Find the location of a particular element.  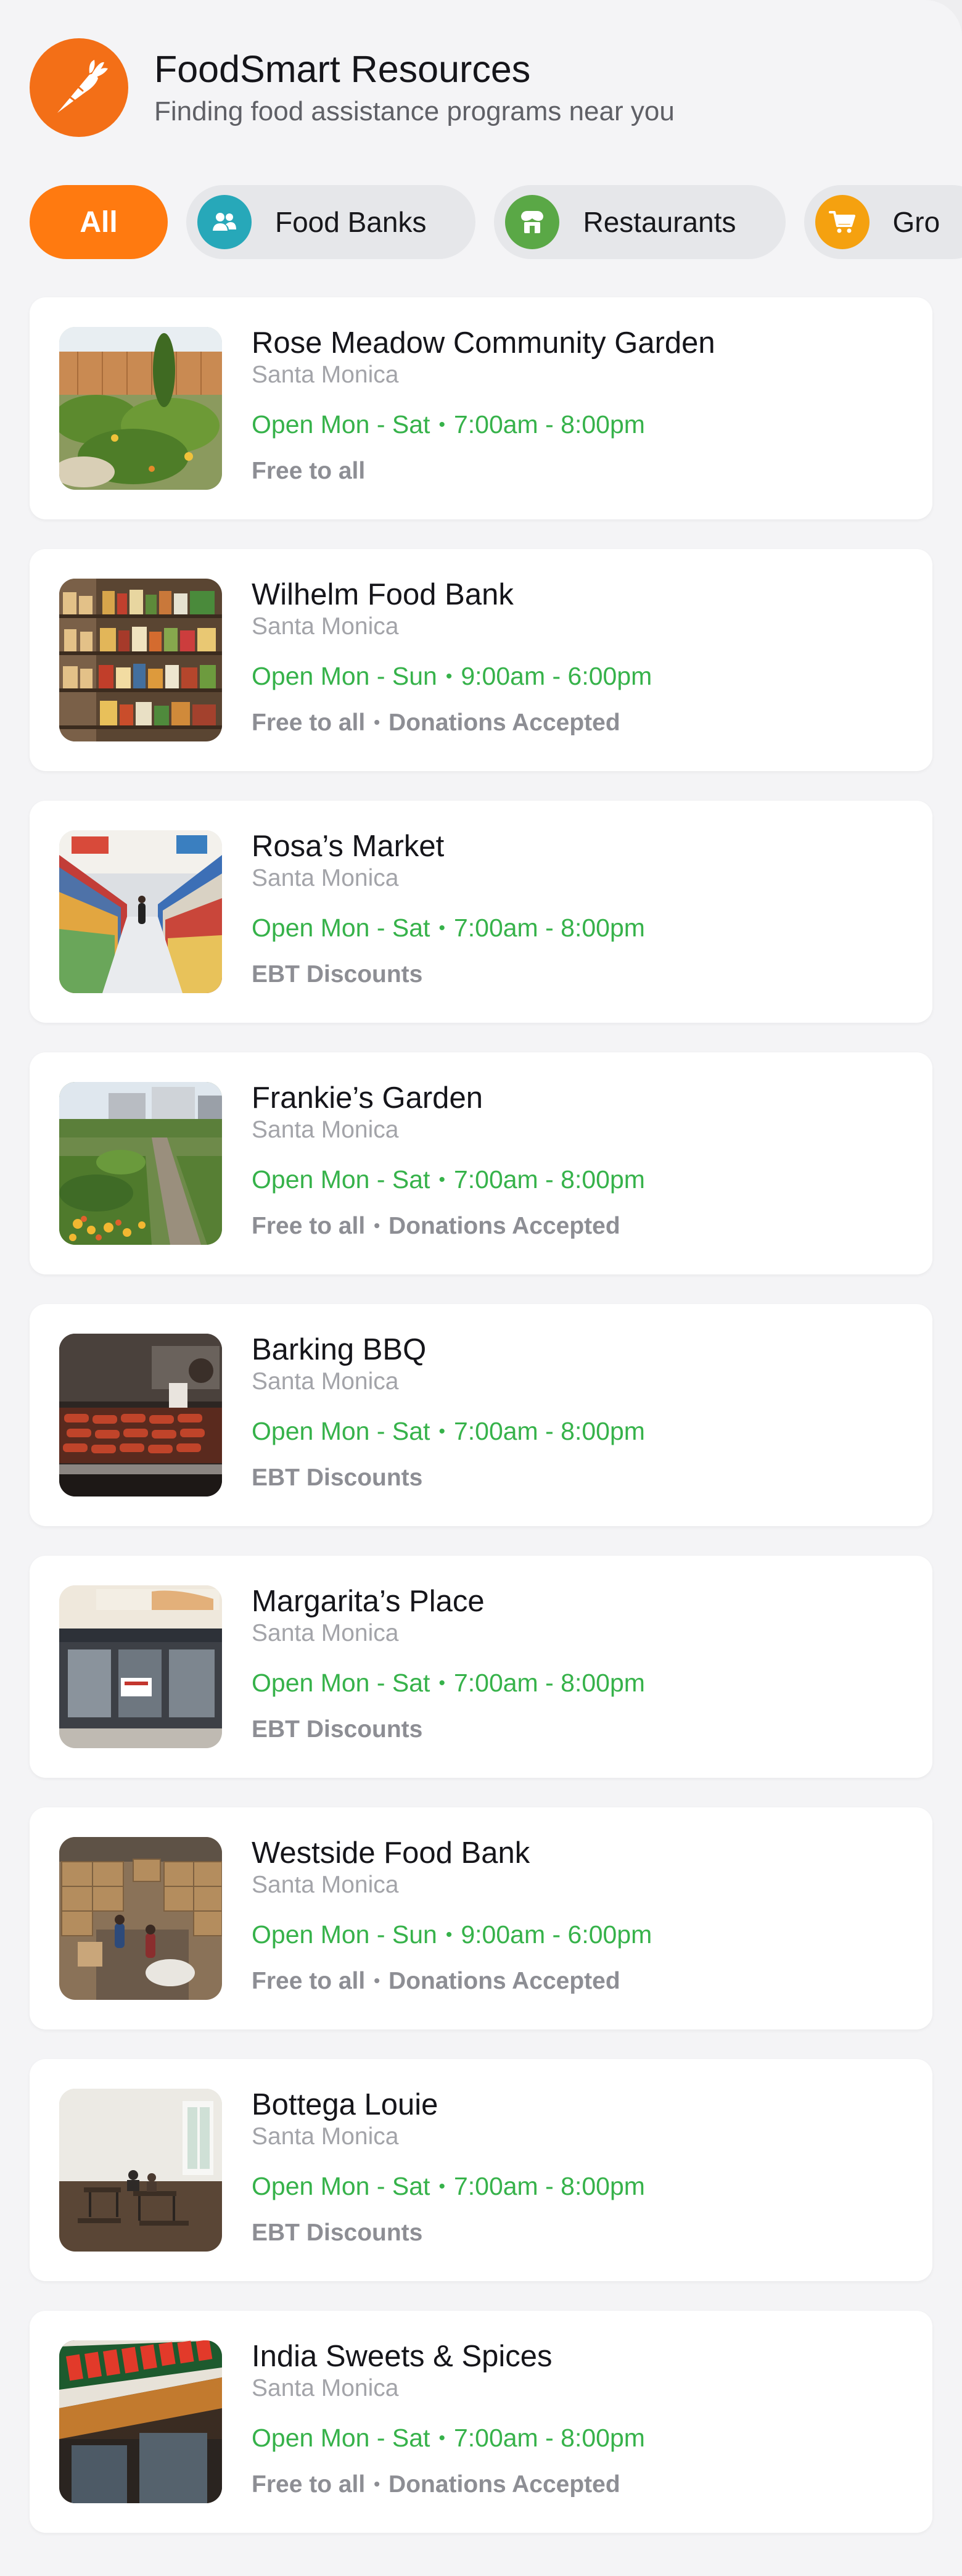

garden-photo is located at coordinates (140, 408).